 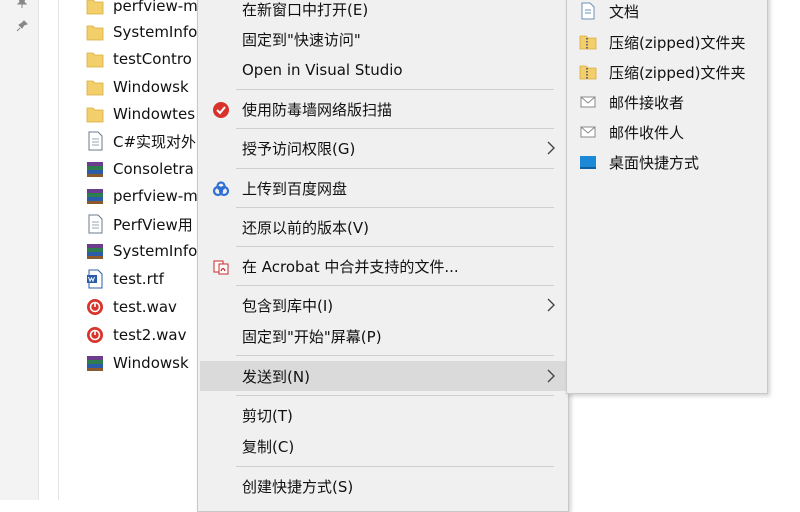 I want to click on file-item: Consoletra, so click(x=146, y=169).